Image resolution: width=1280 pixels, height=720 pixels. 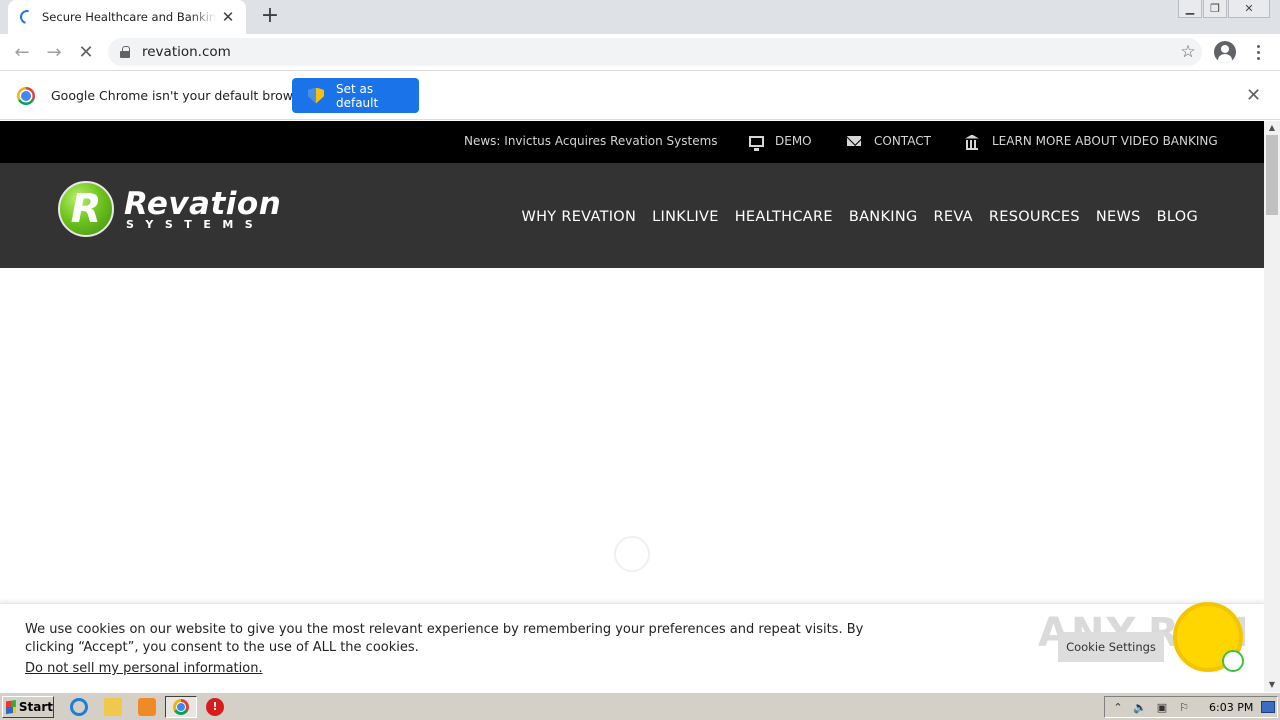 I want to click on start-button: Start, so click(x=28, y=707).